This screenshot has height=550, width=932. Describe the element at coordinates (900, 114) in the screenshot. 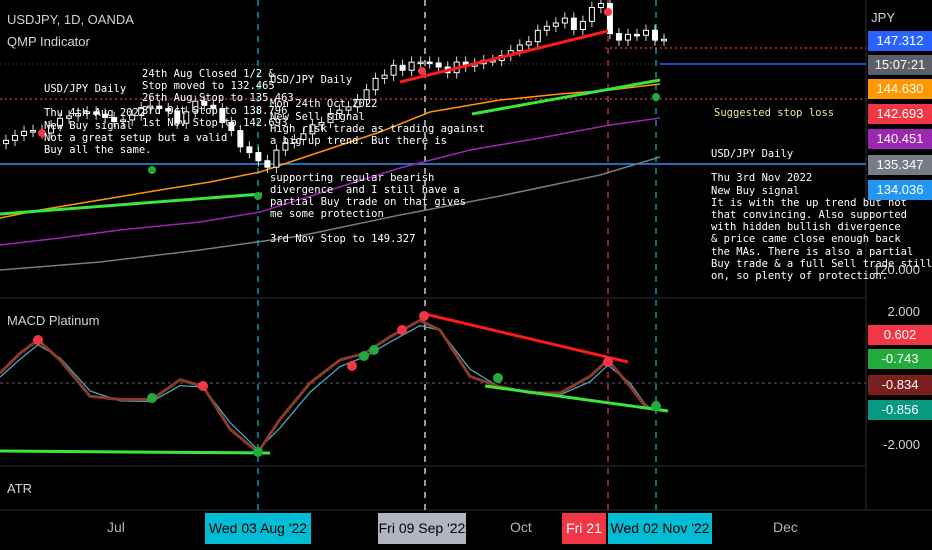

I see `price-tag-142: 142.693` at that location.